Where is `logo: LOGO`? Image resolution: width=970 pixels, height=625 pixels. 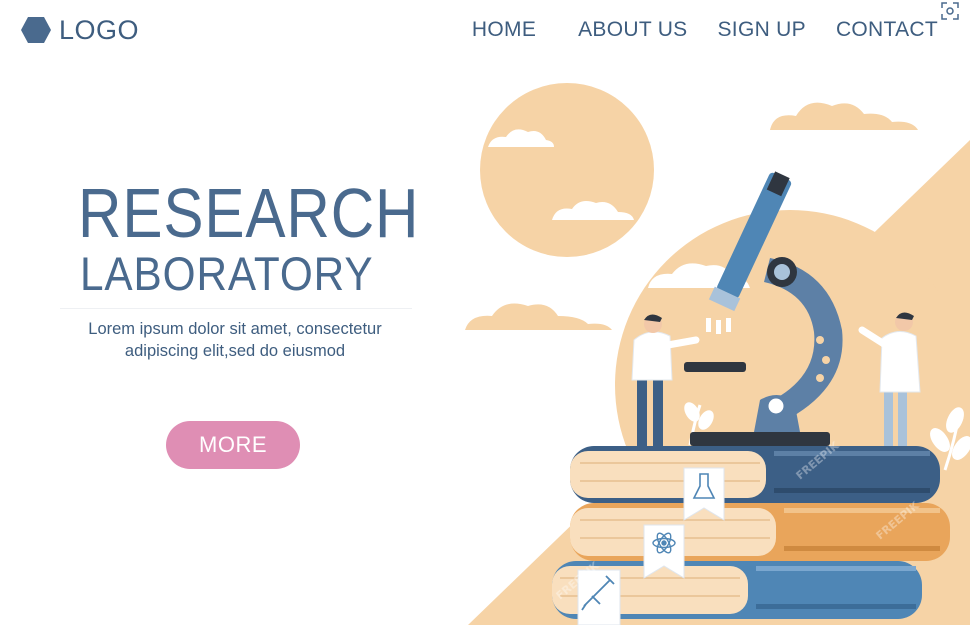 logo: LOGO is located at coordinates (79, 30).